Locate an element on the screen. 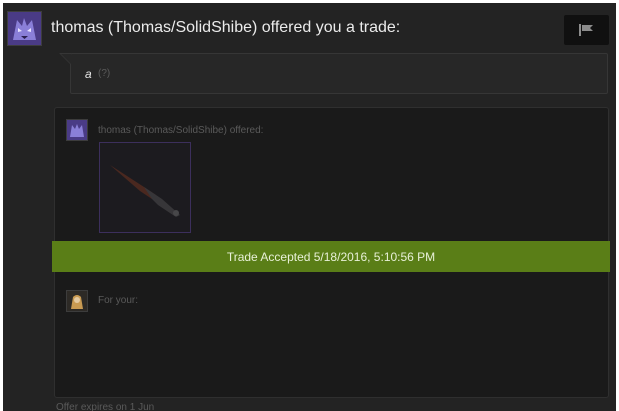 This screenshot has width=619, height=411. status-text: Trade Accepted 5/18/2016, 5:10:56 PM is located at coordinates (331, 256).